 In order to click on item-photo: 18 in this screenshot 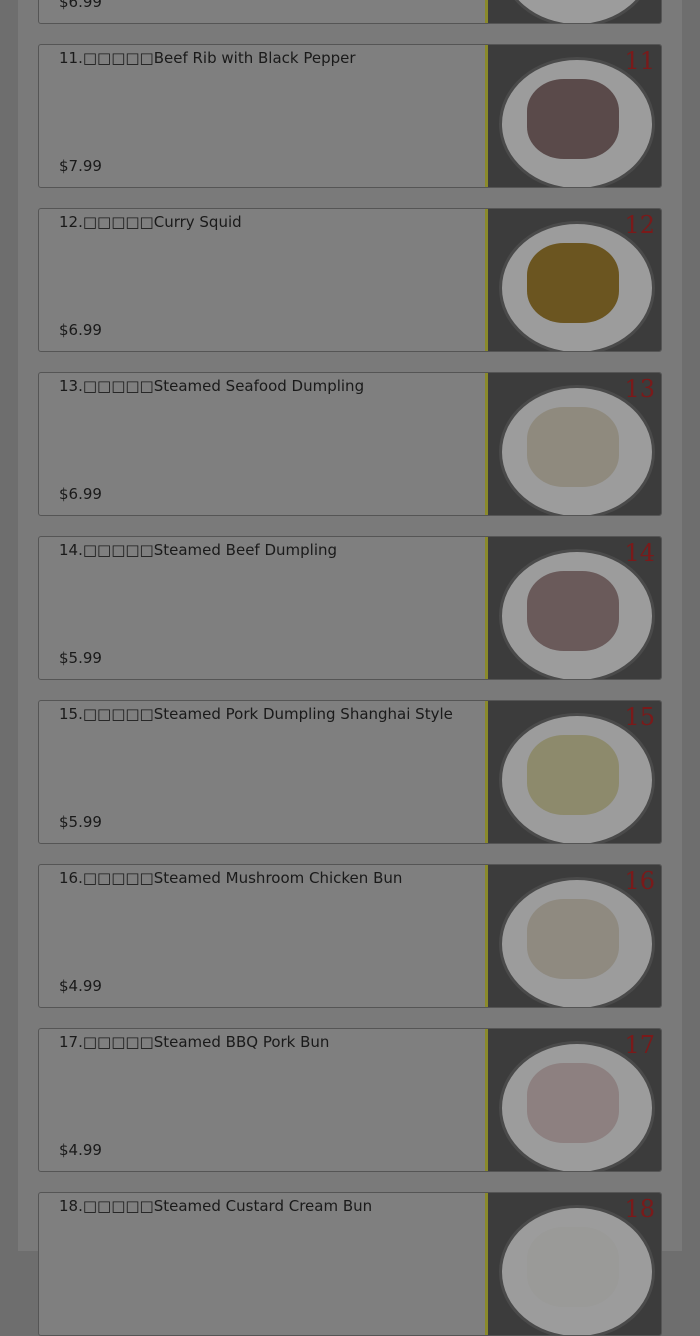, I will do `click(573, 1264)`.